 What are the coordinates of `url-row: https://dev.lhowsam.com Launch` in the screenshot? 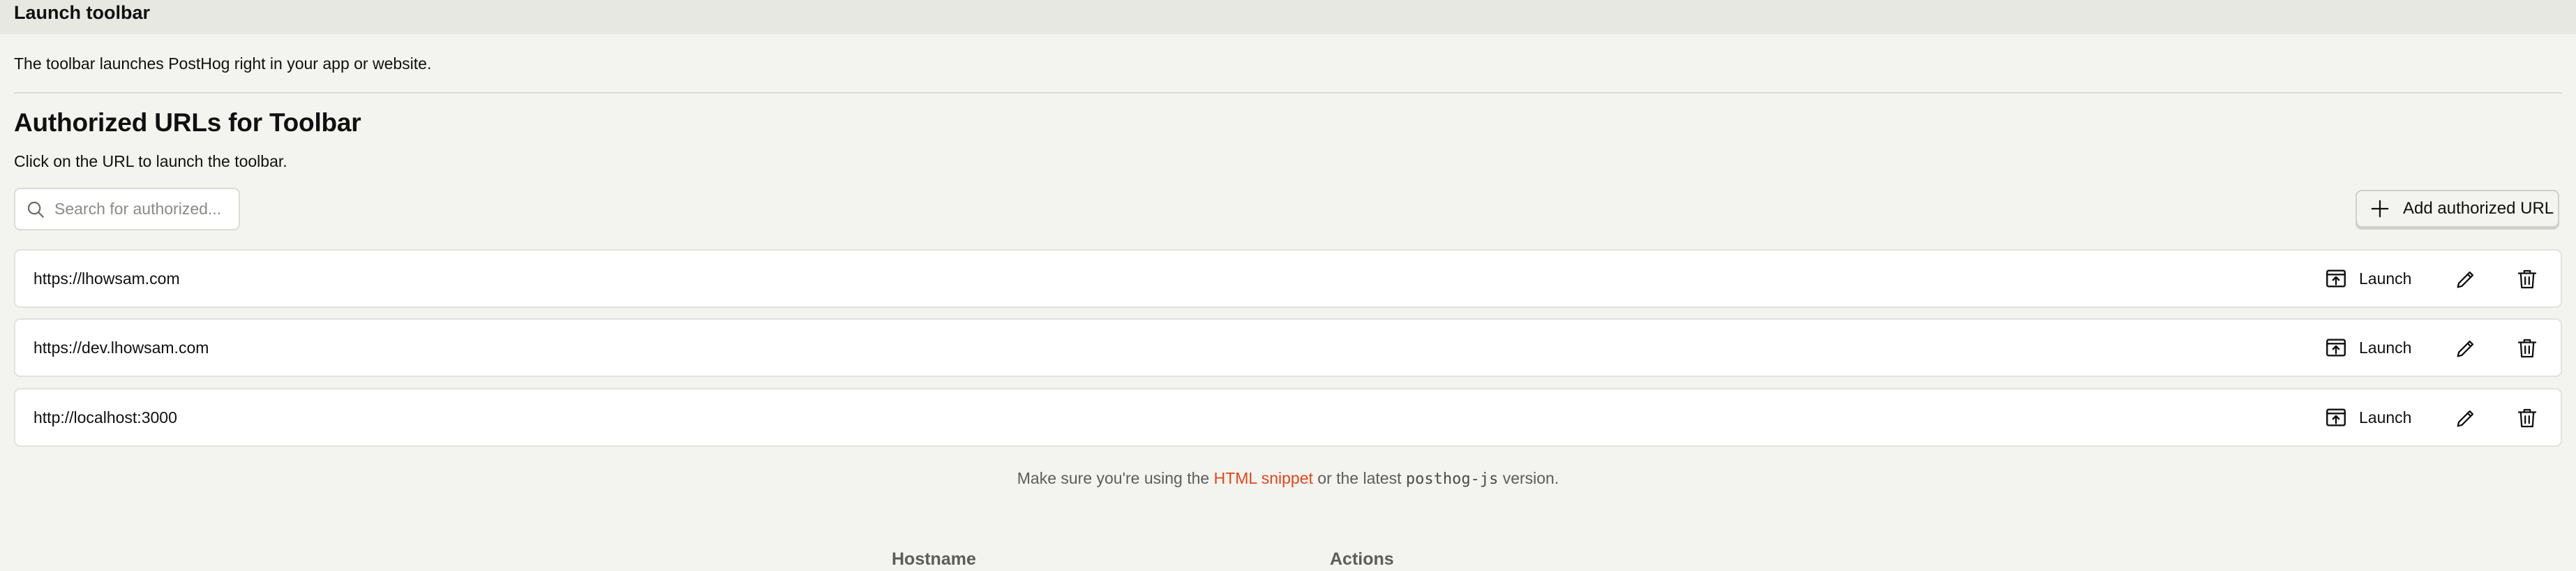 It's located at (1288, 347).